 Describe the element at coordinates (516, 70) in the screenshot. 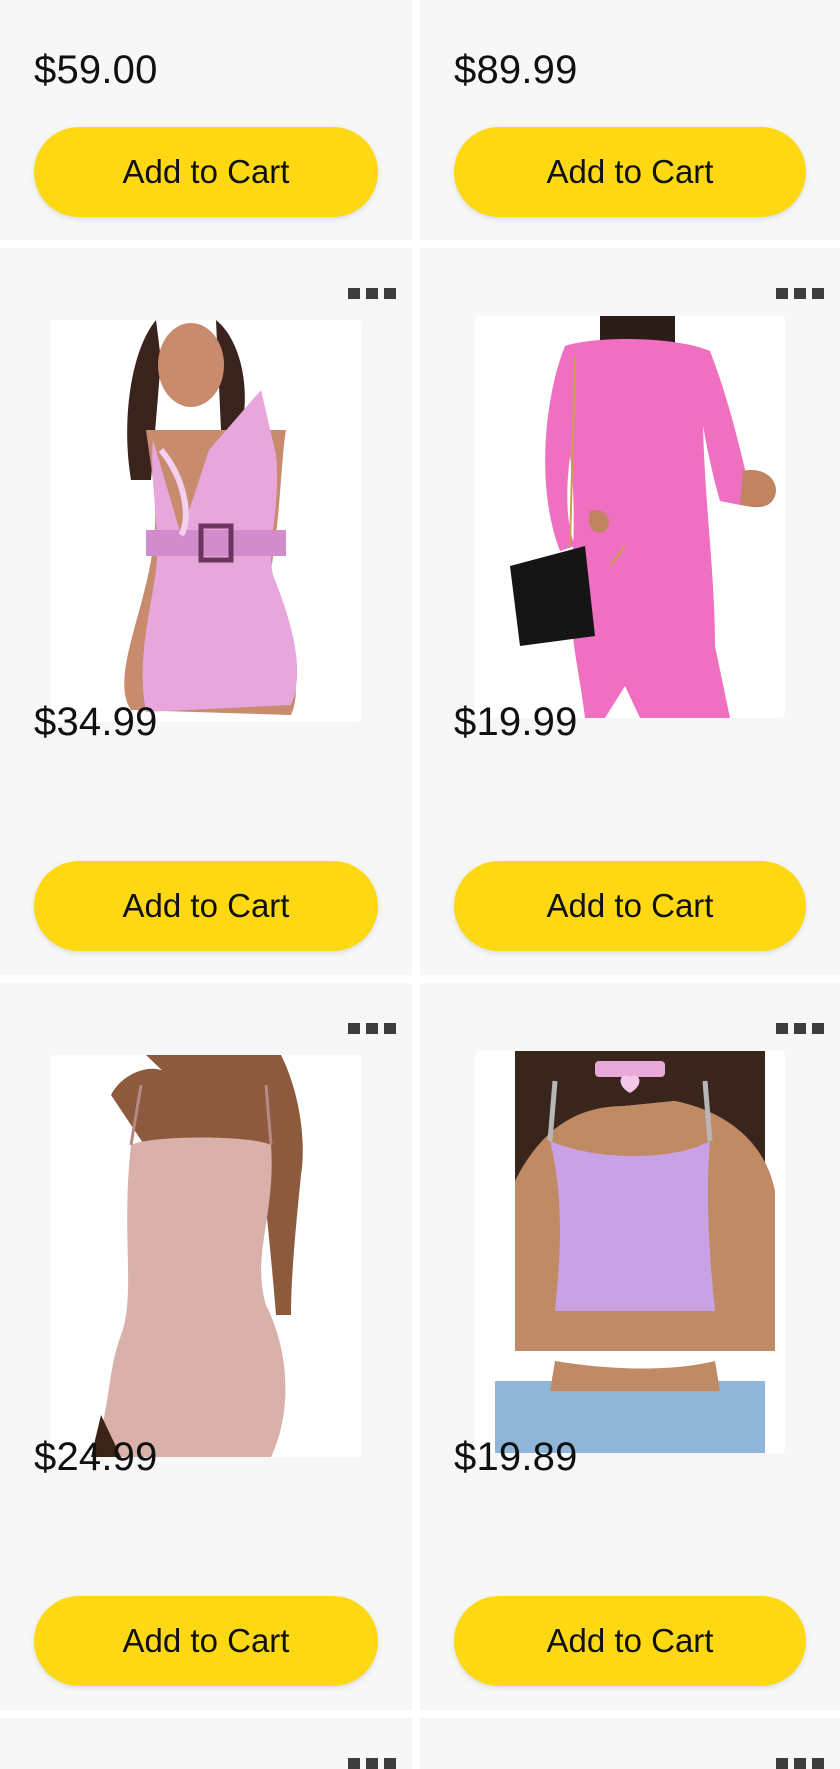

I see `product-price: $89.99` at that location.